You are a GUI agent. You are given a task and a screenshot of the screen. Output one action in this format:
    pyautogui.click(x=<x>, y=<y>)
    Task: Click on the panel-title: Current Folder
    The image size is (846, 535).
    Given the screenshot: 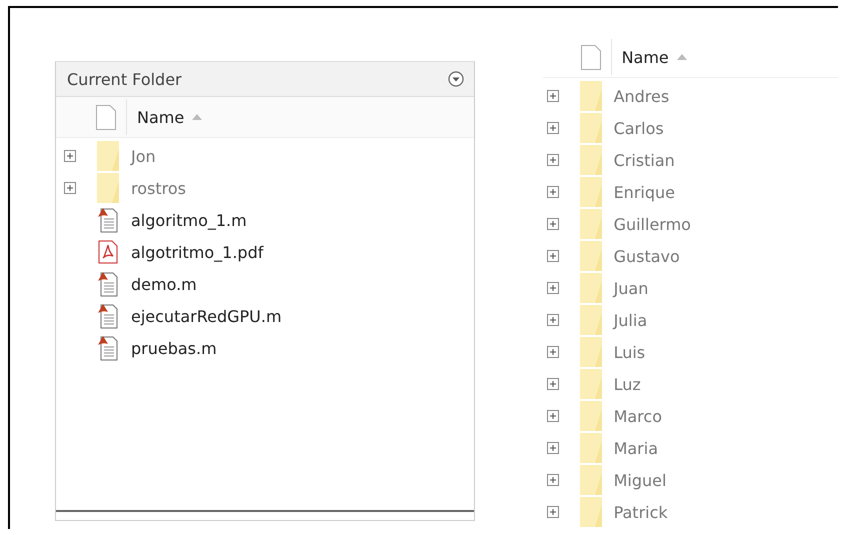 What is the action you would take?
    pyautogui.click(x=124, y=79)
    